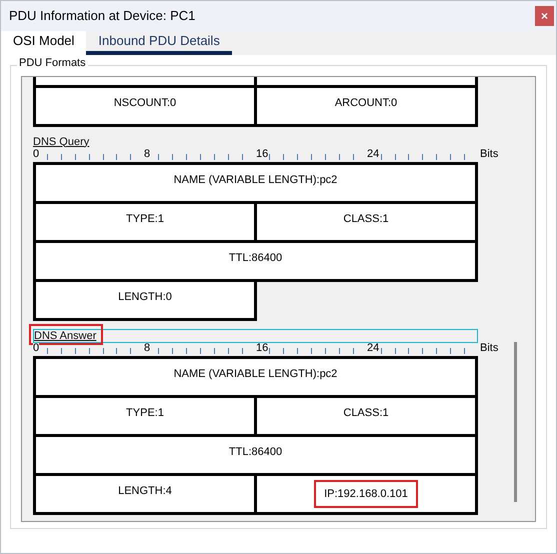 Image resolution: width=557 pixels, height=554 pixels. What do you see at coordinates (145, 492) in the screenshot?
I see `field-text: LENGTH:4` at bounding box center [145, 492].